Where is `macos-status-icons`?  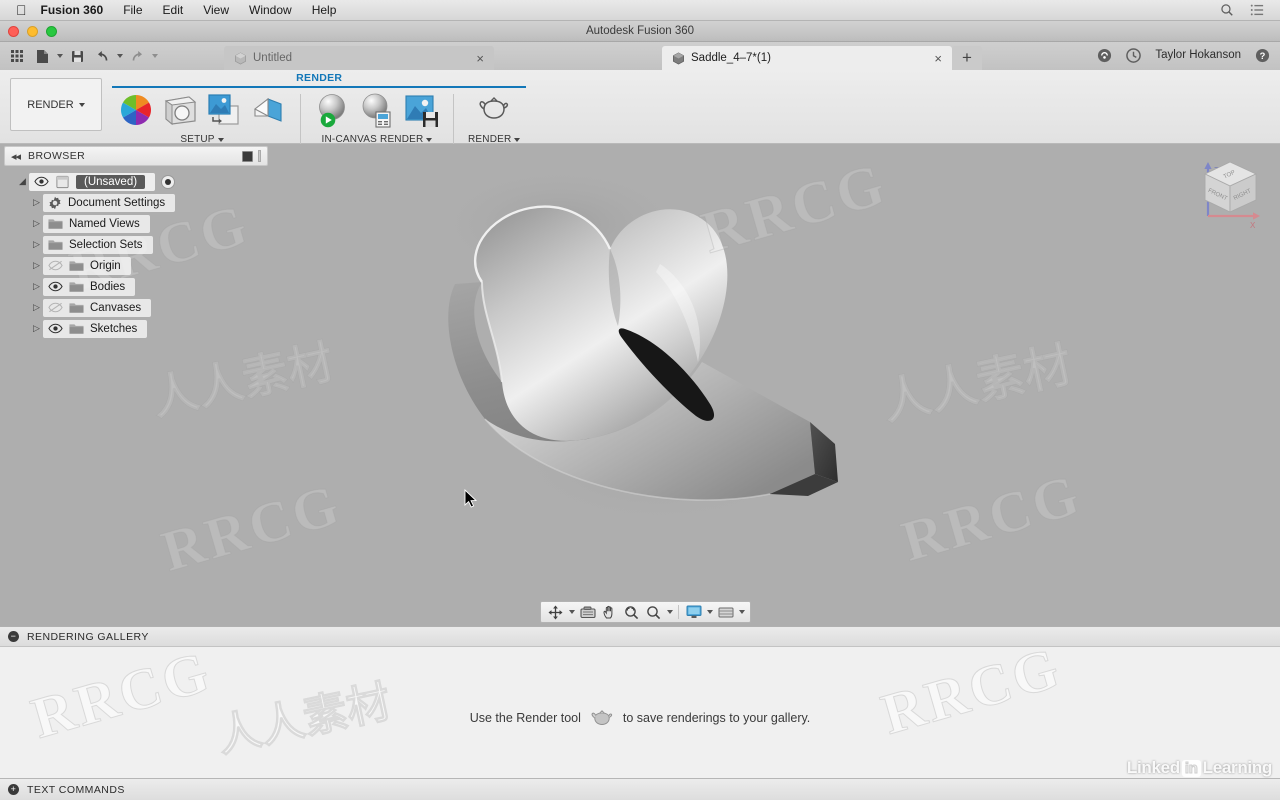 macos-status-icons is located at coordinates (1246, 10).